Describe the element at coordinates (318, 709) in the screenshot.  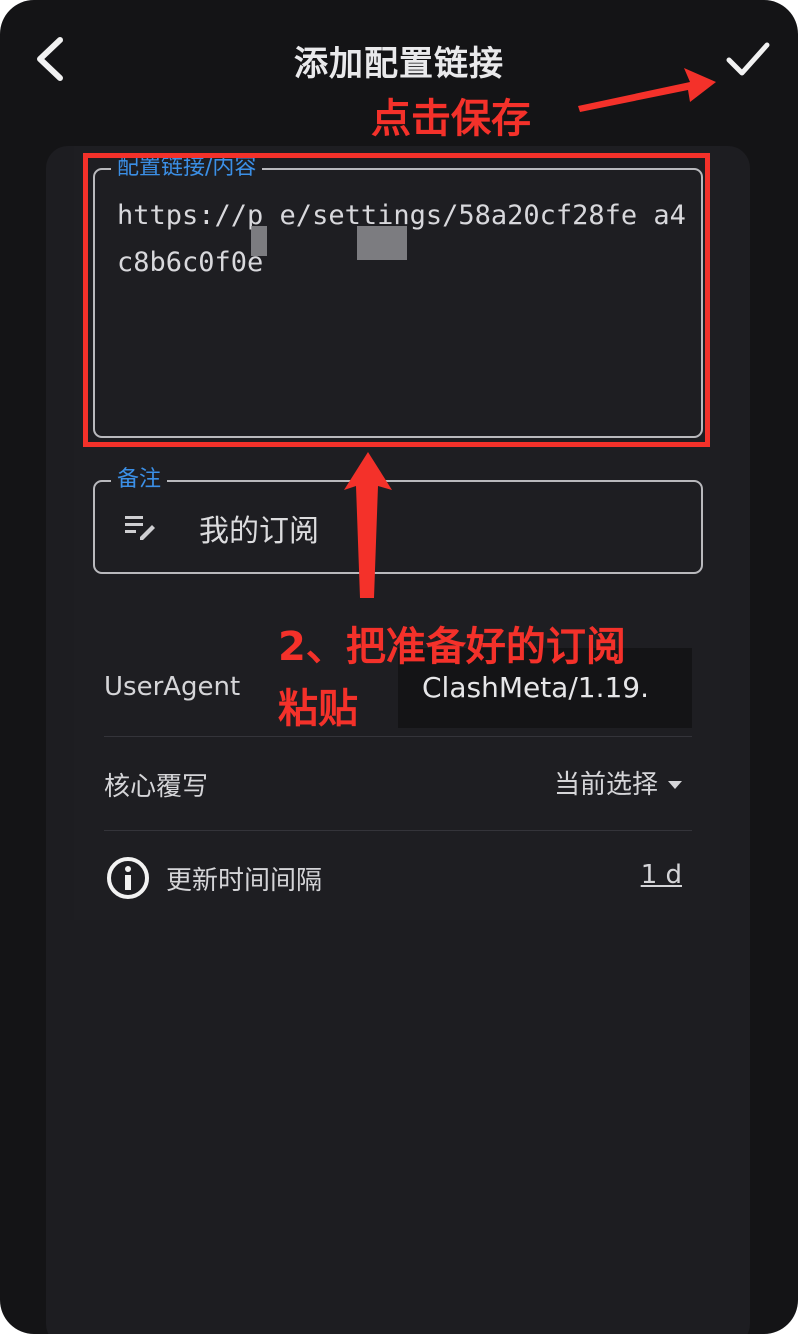
I see `paste-annotation-line2: 粘贴` at that location.